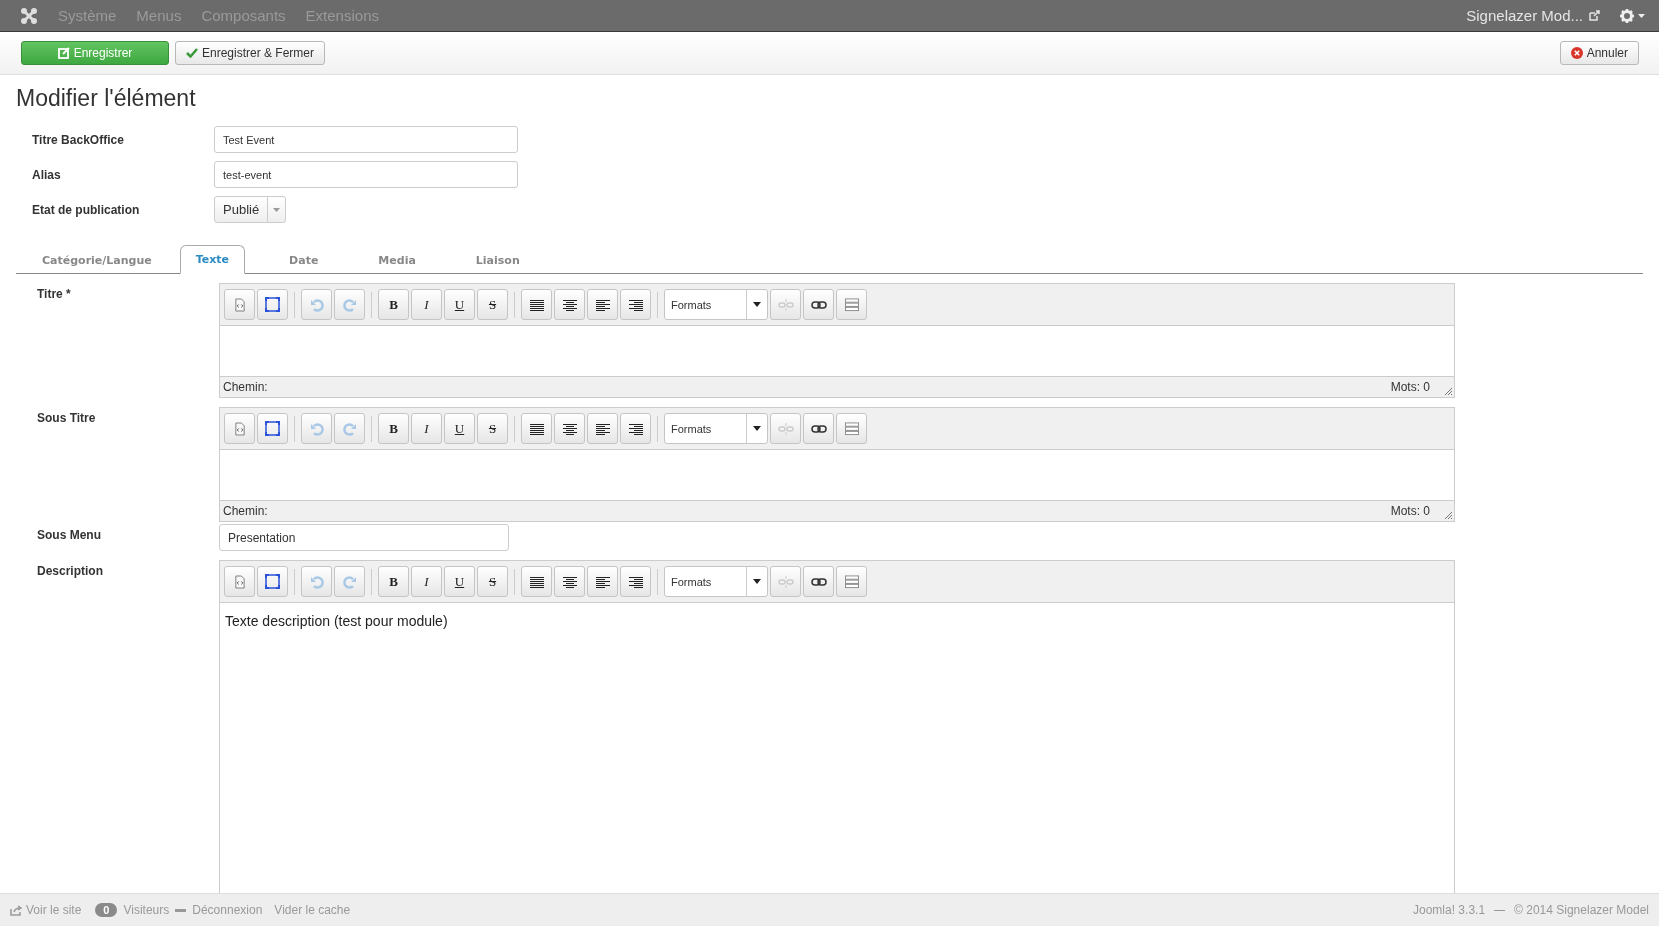 The width and height of the screenshot is (1659, 926). I want to click on tab: Liaison, so click(497, 260).